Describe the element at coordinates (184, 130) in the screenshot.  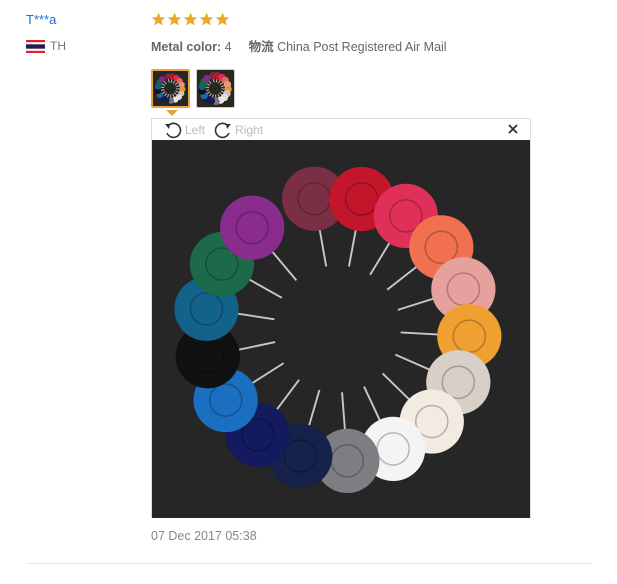
I see `rotate-left-button: Left` at that location.